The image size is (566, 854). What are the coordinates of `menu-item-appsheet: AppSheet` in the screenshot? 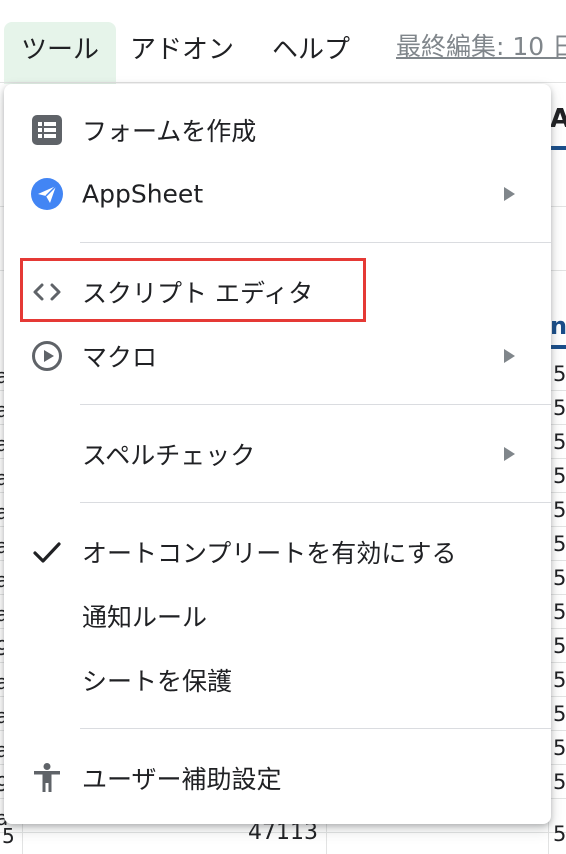 It's located at (277, 194).